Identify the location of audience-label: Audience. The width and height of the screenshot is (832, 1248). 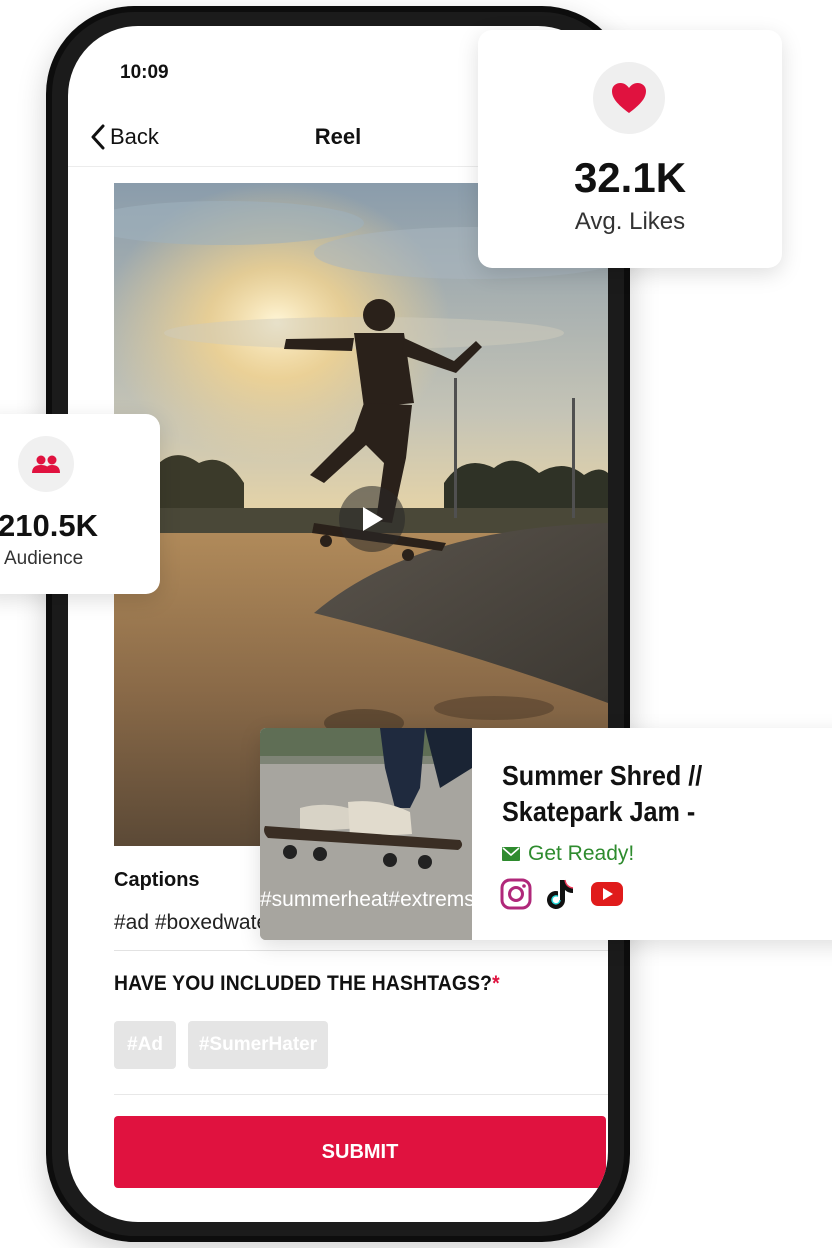
(44, 558).